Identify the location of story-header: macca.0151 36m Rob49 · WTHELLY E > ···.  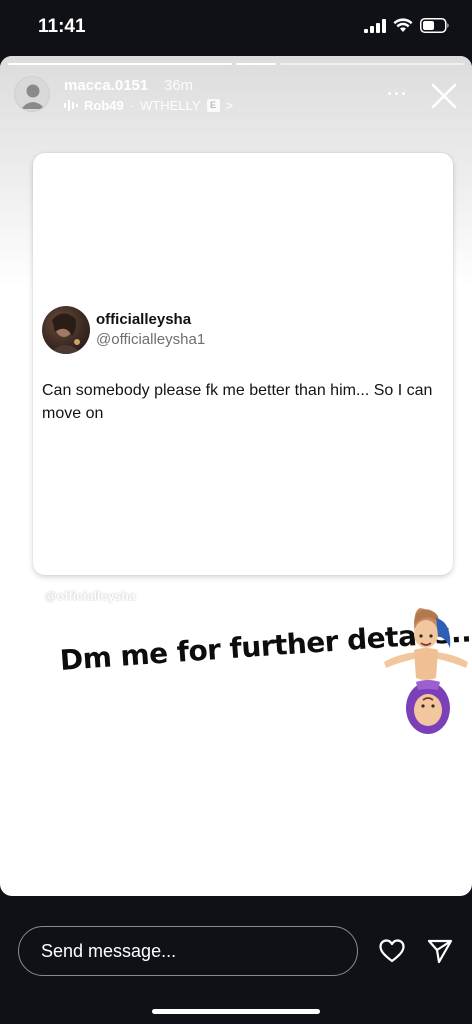
(237, 96).